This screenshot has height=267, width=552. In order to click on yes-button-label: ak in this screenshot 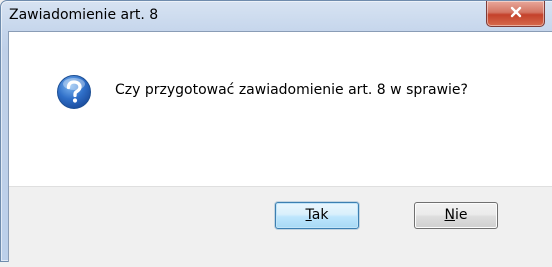, I will do `click(320, 215)`.